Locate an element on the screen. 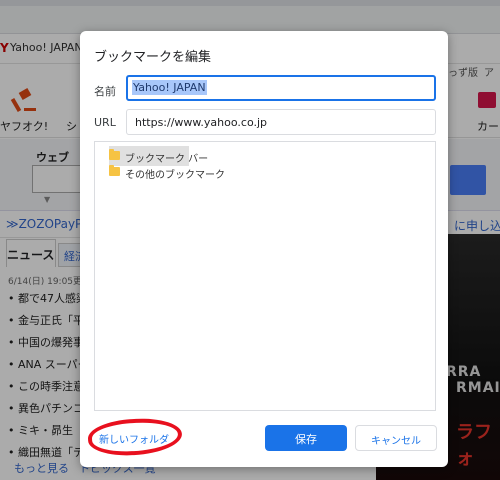  folder-label: その他のブックマーク is located at coordinates (175, 175).